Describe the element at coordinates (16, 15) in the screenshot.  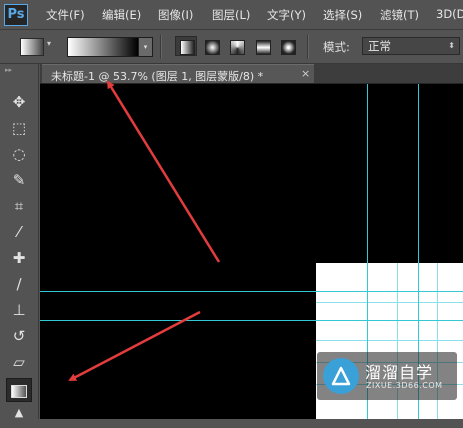
I see `photoshop-logo-icon: Ps` at that location.